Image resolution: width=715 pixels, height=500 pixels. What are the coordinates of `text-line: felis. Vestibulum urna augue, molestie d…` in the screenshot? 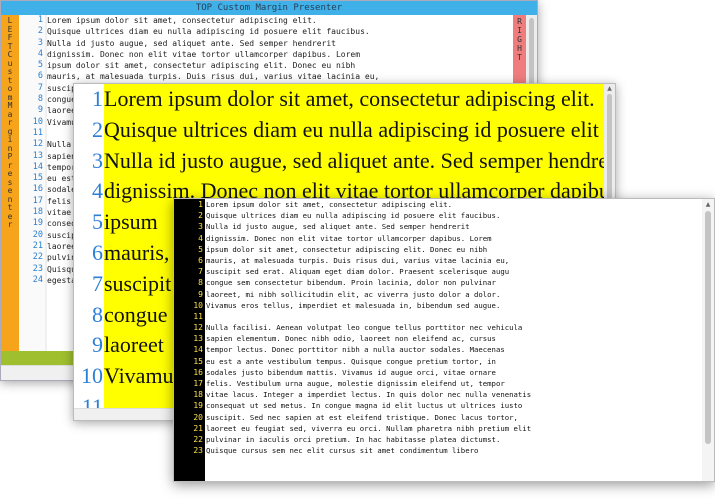 It's located at (355, 383).